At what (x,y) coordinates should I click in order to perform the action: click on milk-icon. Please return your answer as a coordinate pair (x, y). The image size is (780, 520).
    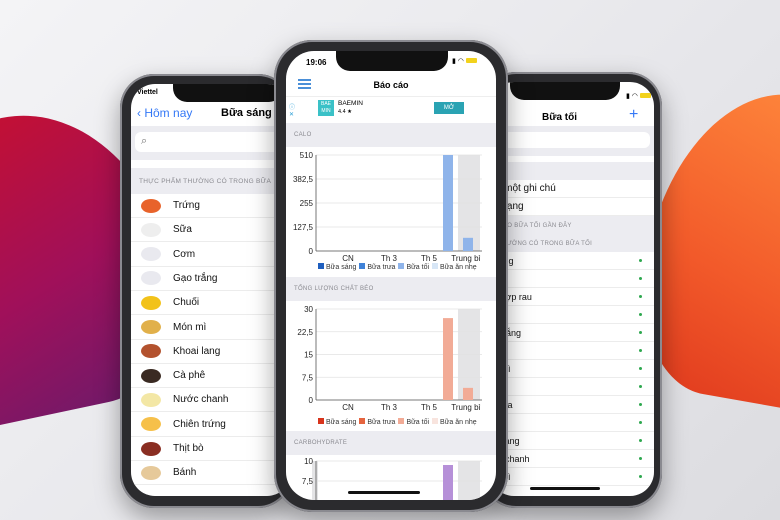
    Looking at the image, I should click on (151, 229).